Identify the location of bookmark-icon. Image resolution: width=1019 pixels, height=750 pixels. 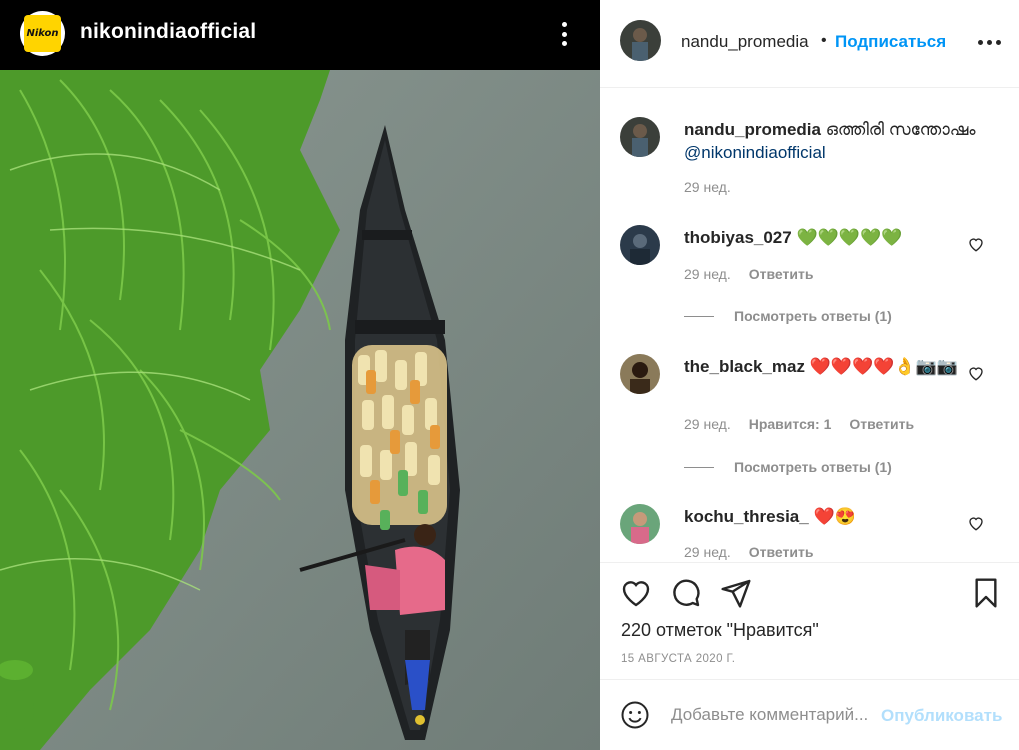
(986, 593).